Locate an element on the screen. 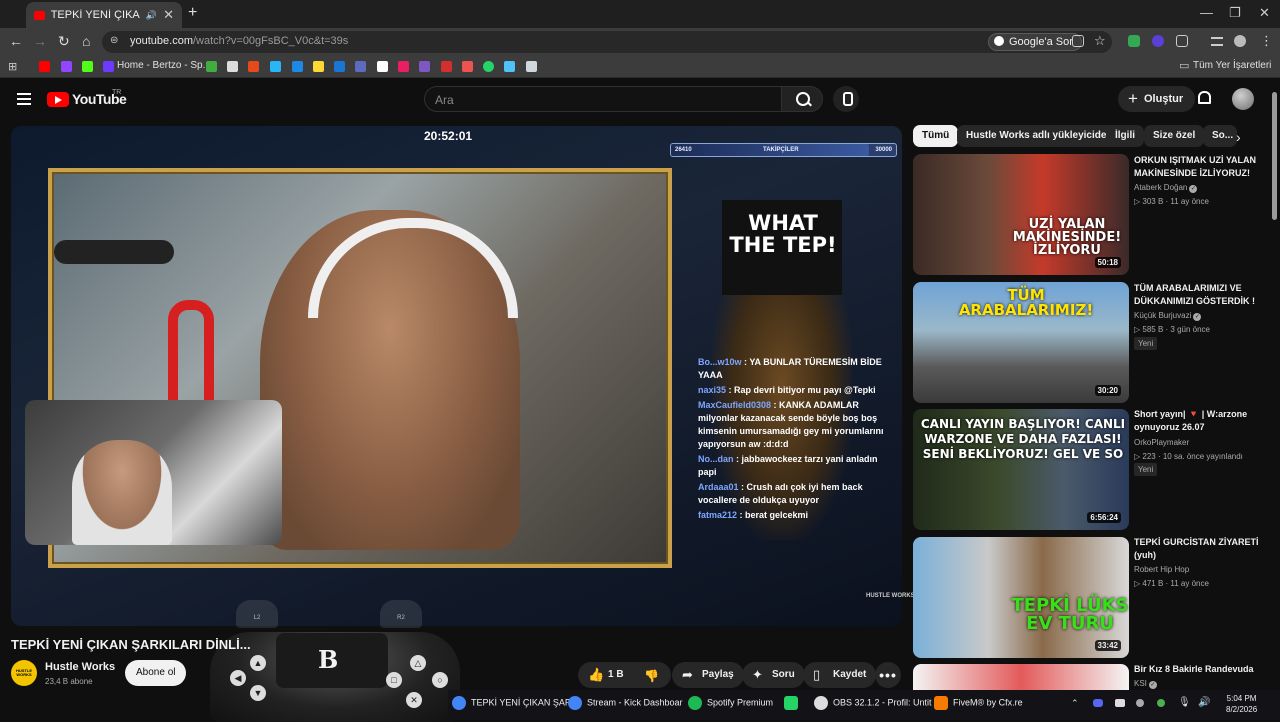 This screenshot has height=722, width=1280. ask-button: ✦ Soru is located at coordinates (773, 675).